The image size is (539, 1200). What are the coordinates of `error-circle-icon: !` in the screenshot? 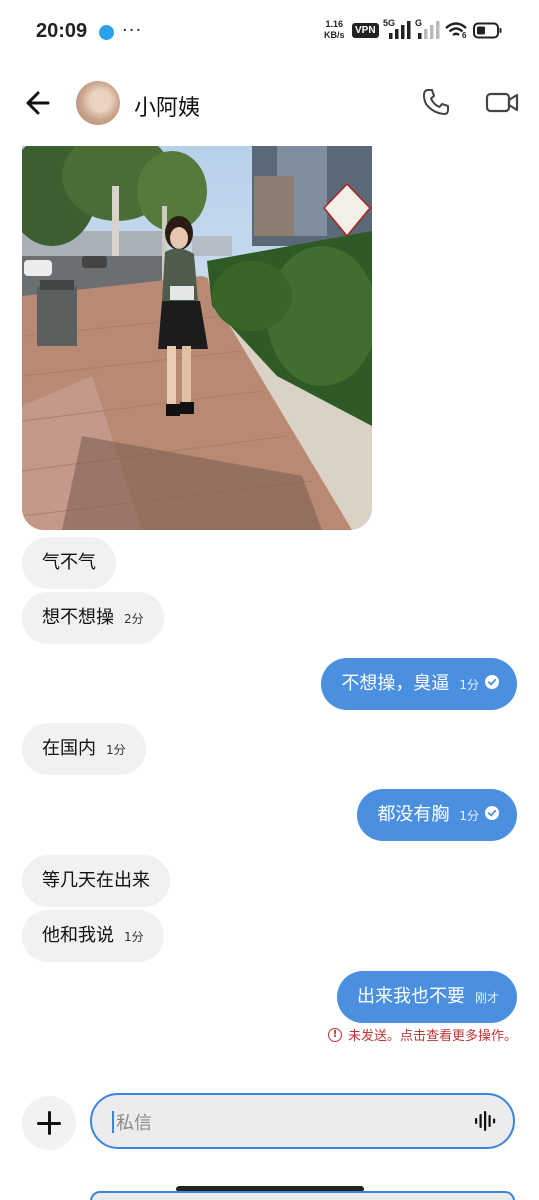 It's located at (334, 1034).